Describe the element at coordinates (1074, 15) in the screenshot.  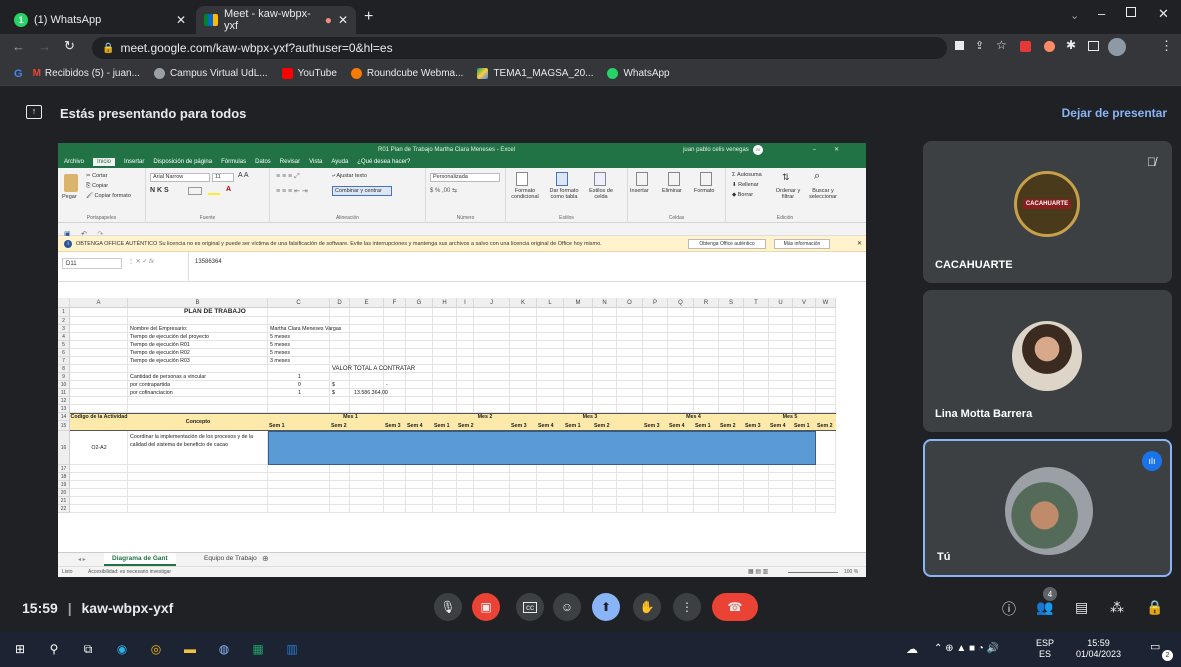
I see `tab-search-icon: ⌄` at that location.